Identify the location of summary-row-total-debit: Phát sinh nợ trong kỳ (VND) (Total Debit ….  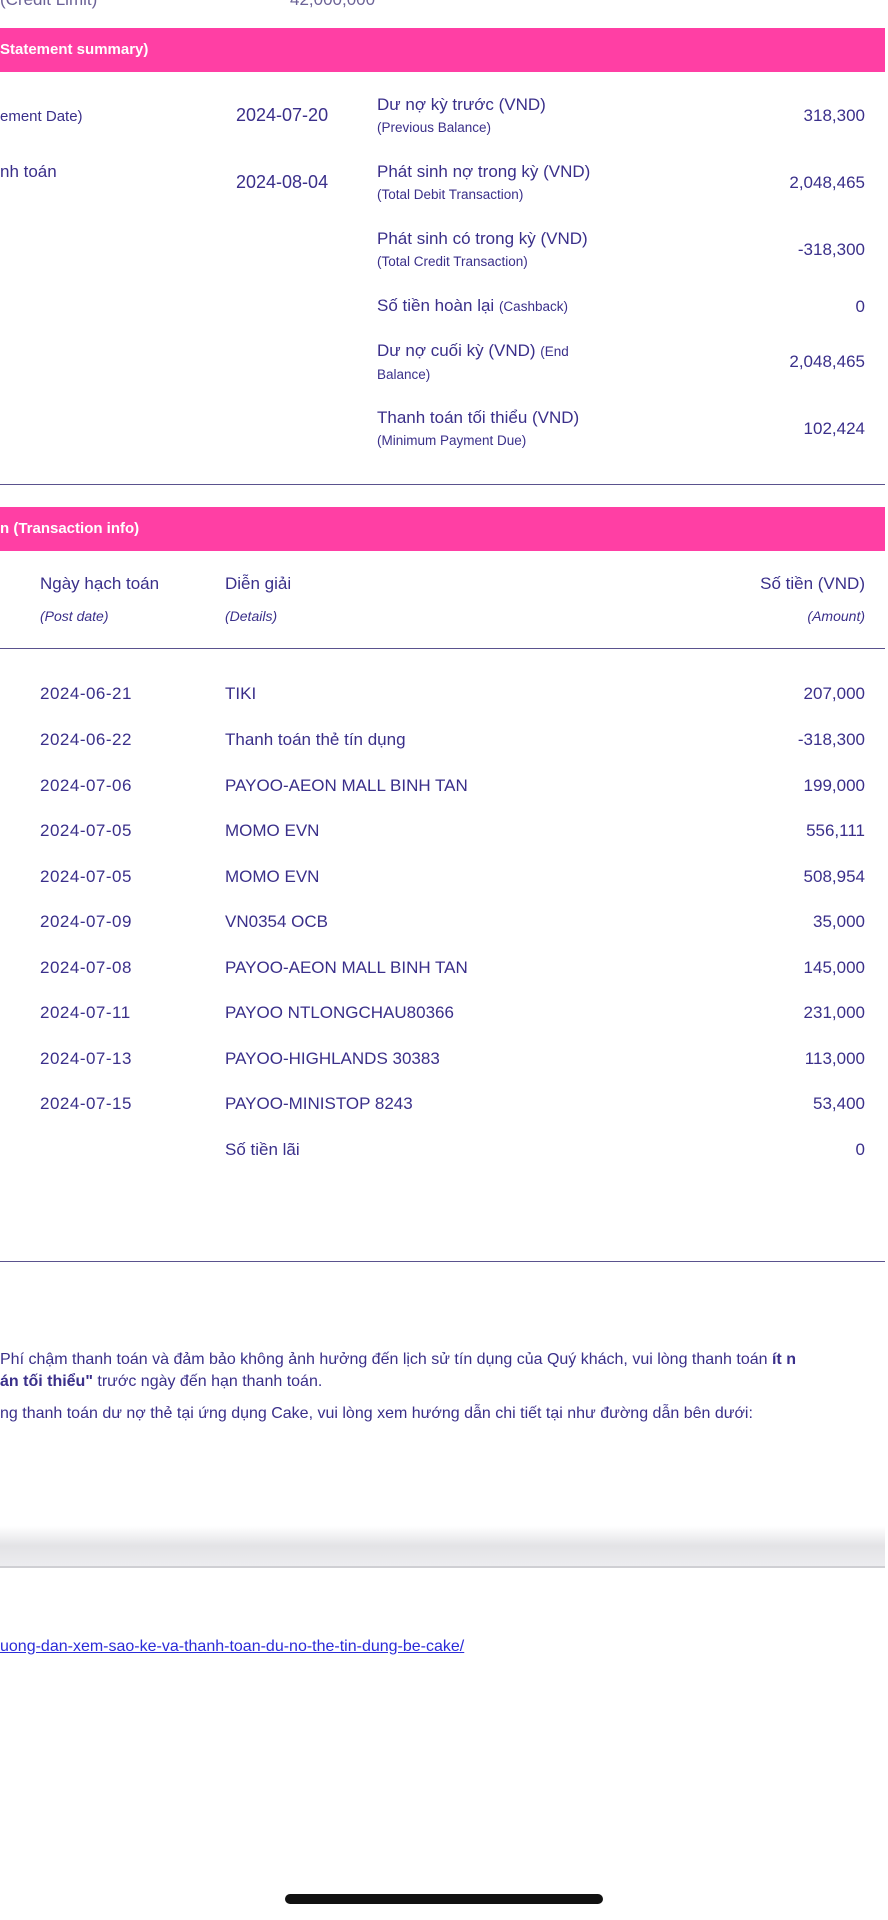
(621, 183).